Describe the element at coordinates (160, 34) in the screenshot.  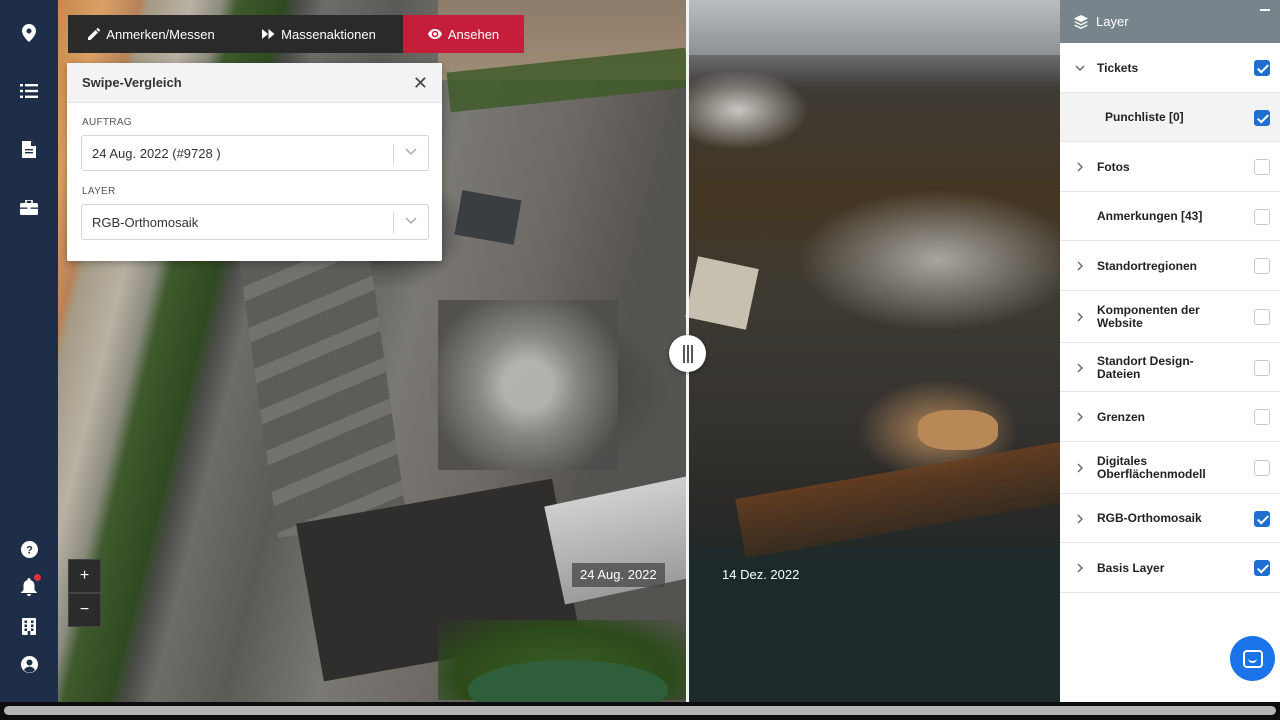
I see `annotate-measure-label: Anmerken/Messen` at that location.